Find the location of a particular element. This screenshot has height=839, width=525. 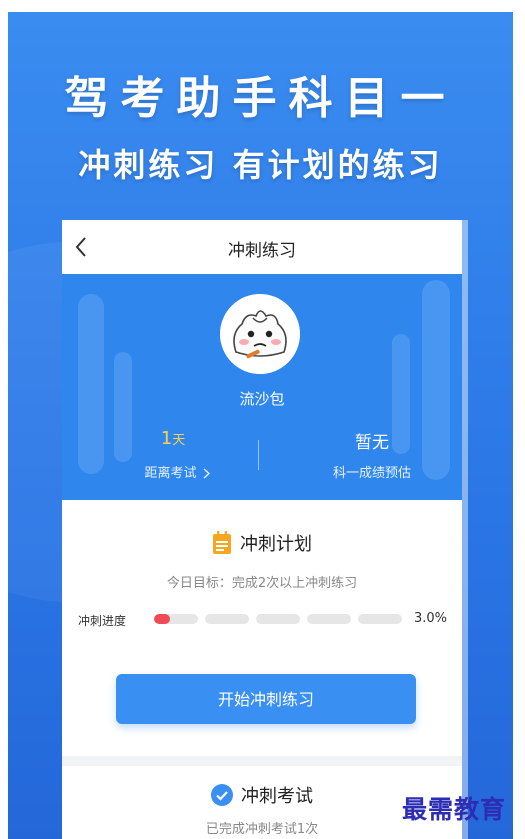

days-left-value: 1天 is located at coordinates (173, 438).